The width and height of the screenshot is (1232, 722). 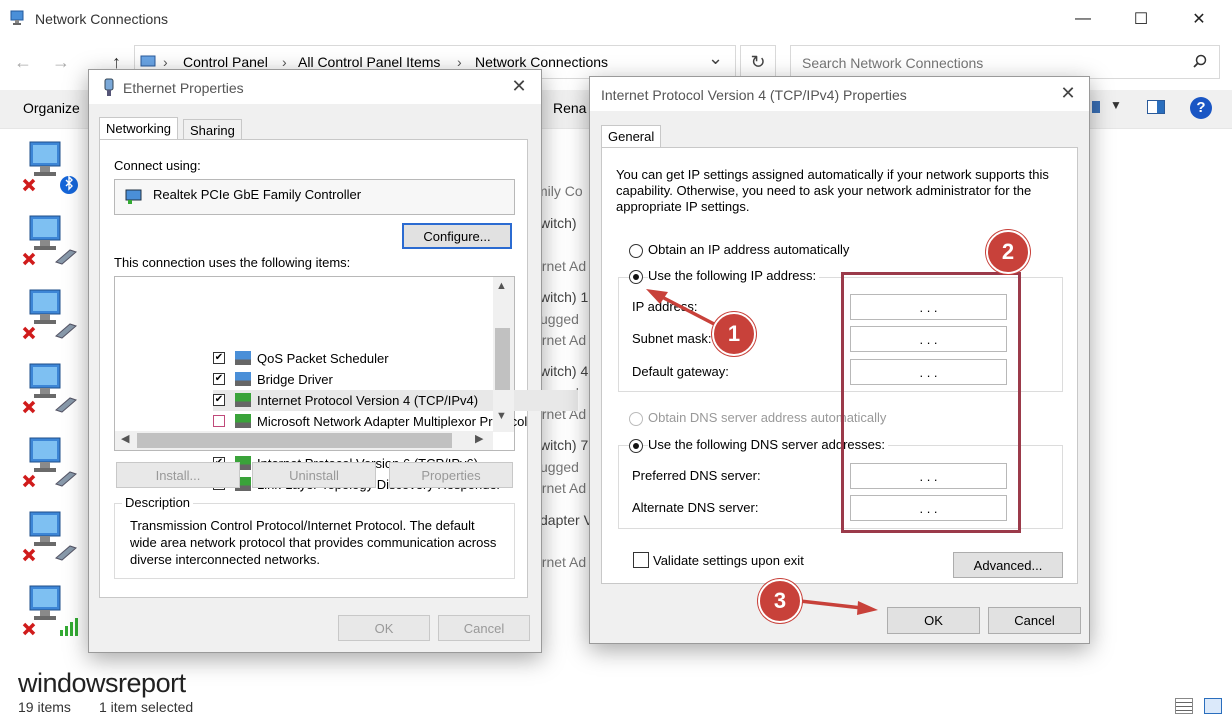 What do you see at coordinates (1184, 706) in the screenshot?
I see `details-view-icon` at bounding box center [1184, 706].